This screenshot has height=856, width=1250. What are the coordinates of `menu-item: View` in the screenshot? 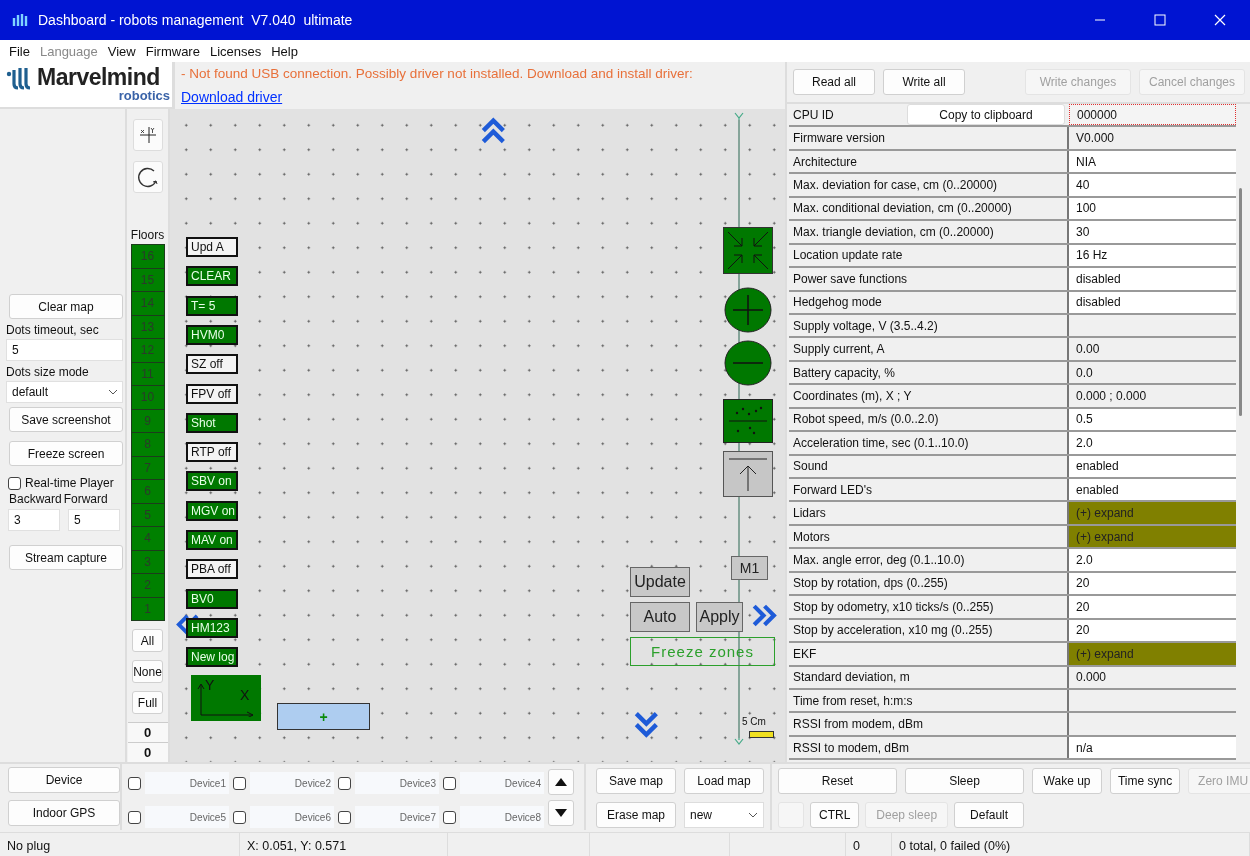 It's located at (121, 51).